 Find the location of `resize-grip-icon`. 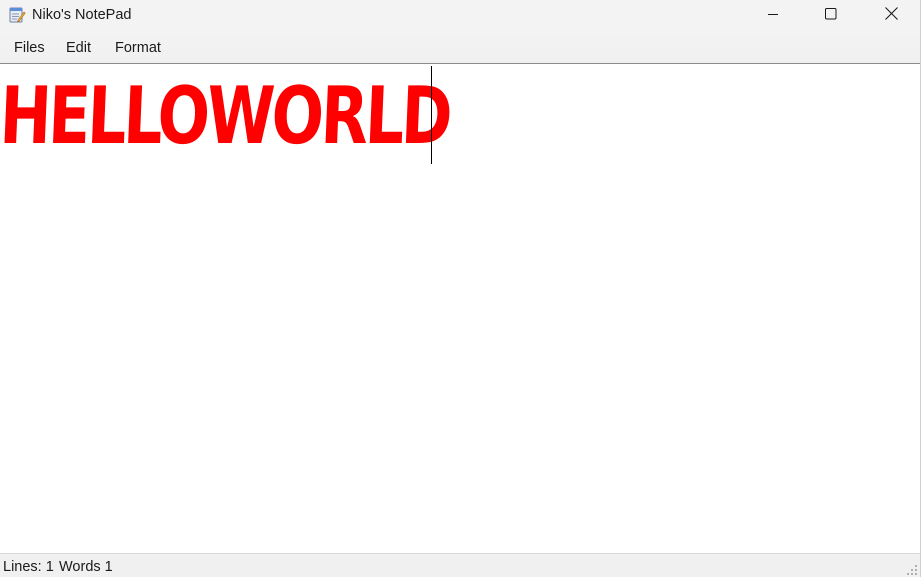

resize-grip-icon is located at coordinates (912, 569).